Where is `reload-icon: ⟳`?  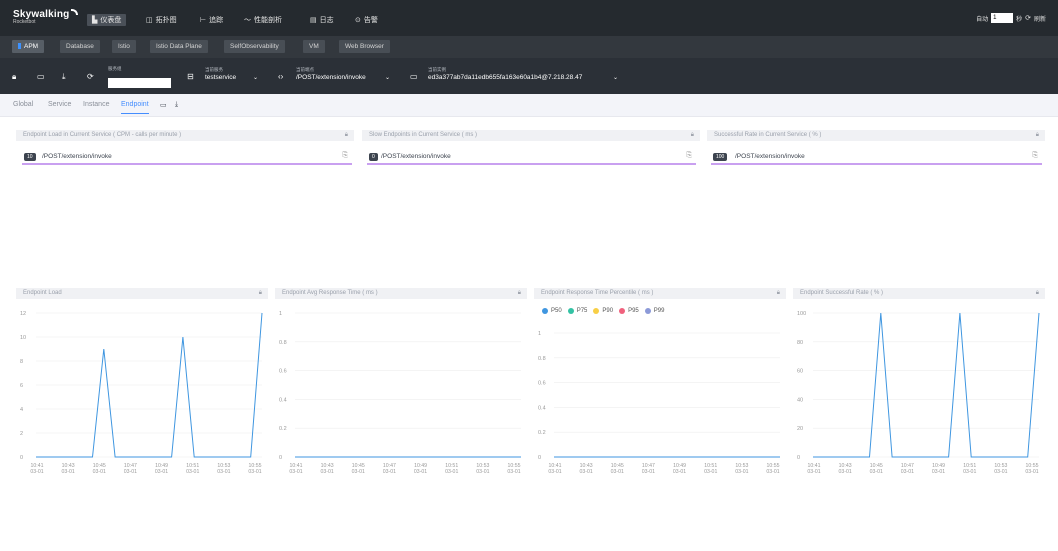
reload-icon: ⟳ is located at coordinates (90, 76).